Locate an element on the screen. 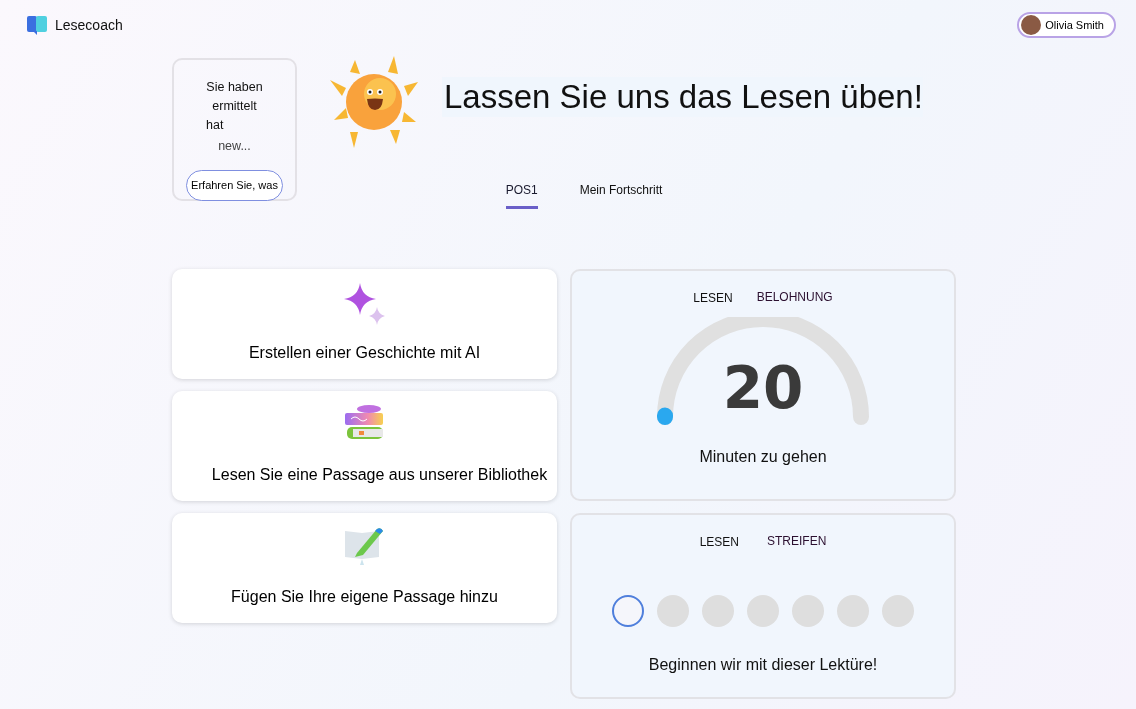  tab: Mein Fortschritt is located at coordinates (621, 195).